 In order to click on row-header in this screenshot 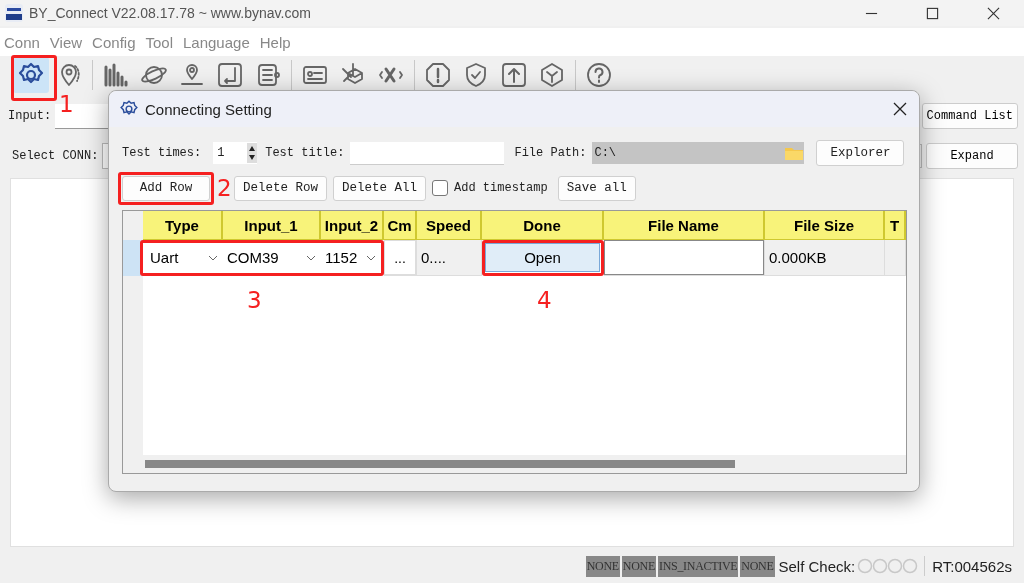, I will do `click(133, 258)`.